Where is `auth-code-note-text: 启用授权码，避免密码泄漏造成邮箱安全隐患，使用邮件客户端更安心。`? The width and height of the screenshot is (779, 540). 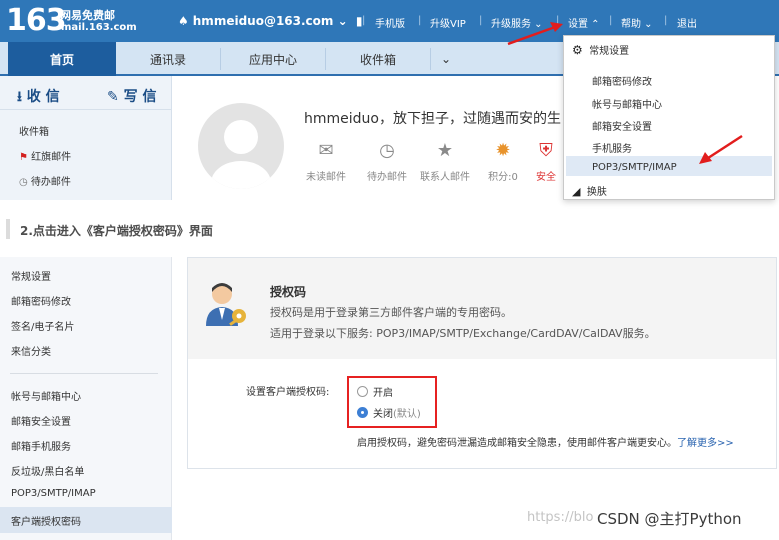
auth-code-note-text: 启用授权码，避免密码泄漏造成邮箱安全隐患，使用邮件客户端更安心。 is located at coordinates (517, 443).